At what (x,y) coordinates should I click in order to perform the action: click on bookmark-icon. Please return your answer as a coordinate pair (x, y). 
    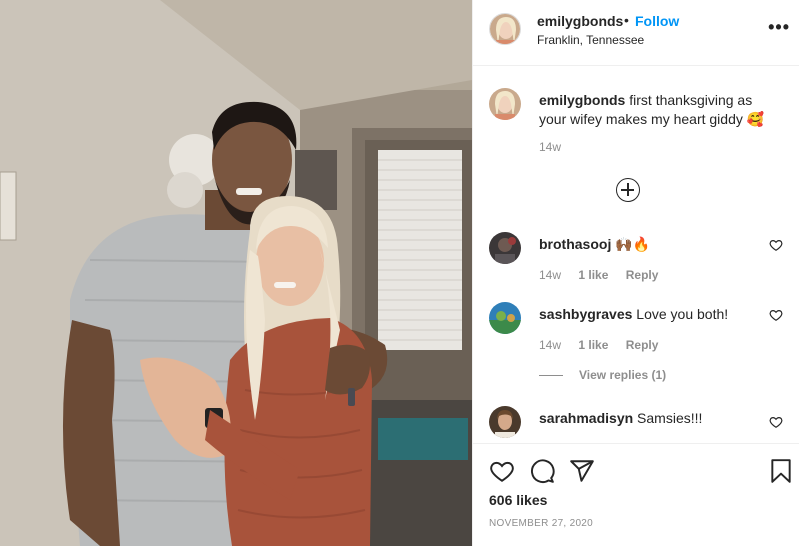
    Looking at the image, I should click on (781, 471).